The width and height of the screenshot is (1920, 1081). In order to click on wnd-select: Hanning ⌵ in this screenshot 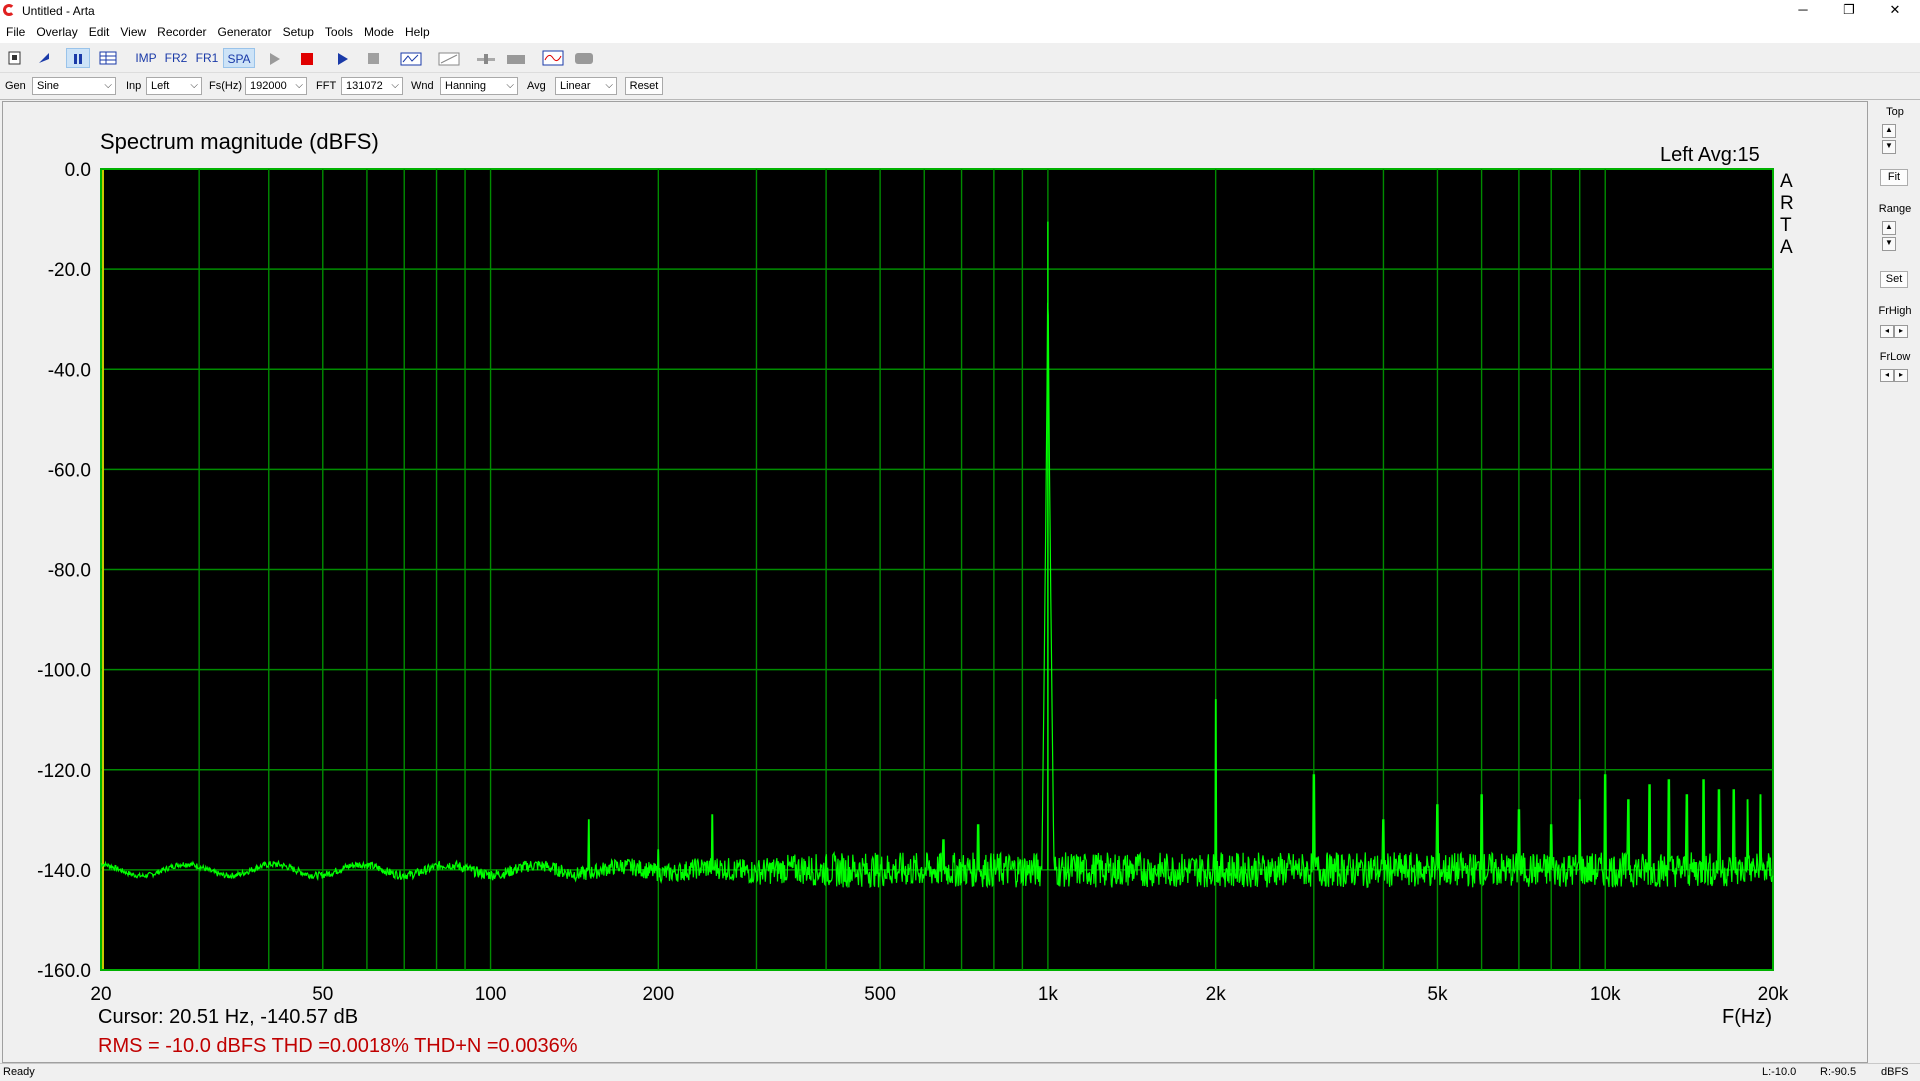, I will do `click(479, 86)`.